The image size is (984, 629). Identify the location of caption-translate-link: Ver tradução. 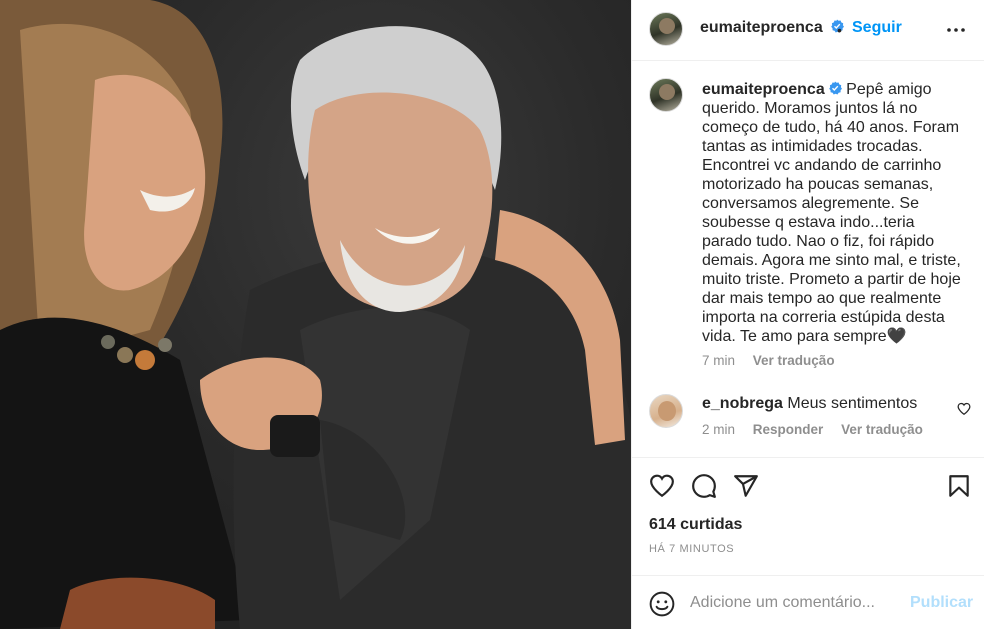
(794, 360).